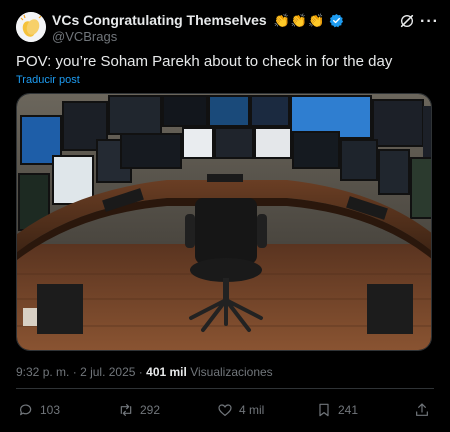 This screenshot has height=432, width=450. Describe the element at coordinates (48, 80) in the screenshot. I see `translate-link: Traducir post` at that location.